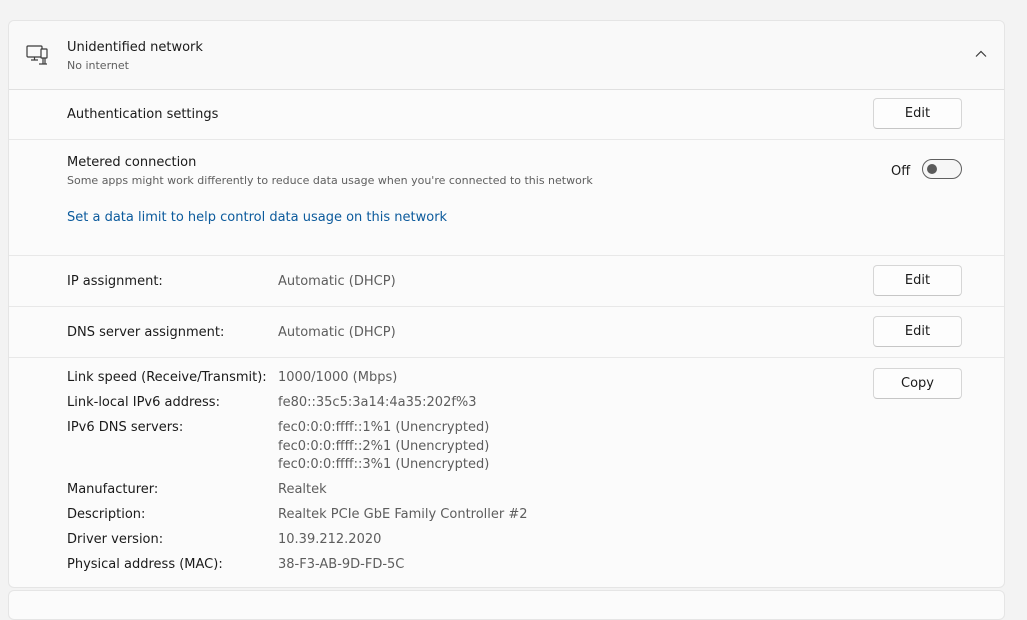 This screenshot has width=1027, height=620. What do you see at coordinates (917, 280) in the screenshot?
I see `ip-assignment-edit-button: Edit` at bounding box center [917, 280].